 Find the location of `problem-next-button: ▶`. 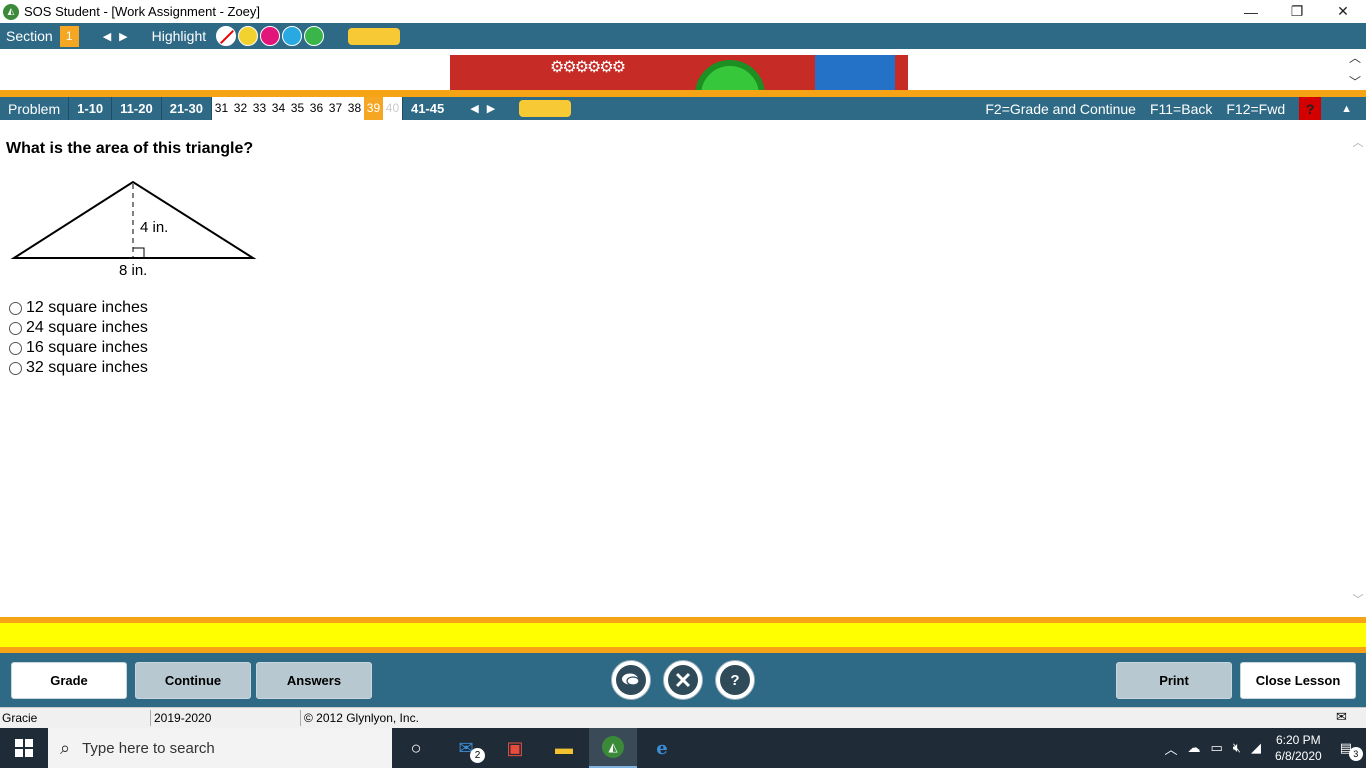

problem-next-button: ▶ is located at coordinates (491, 108).